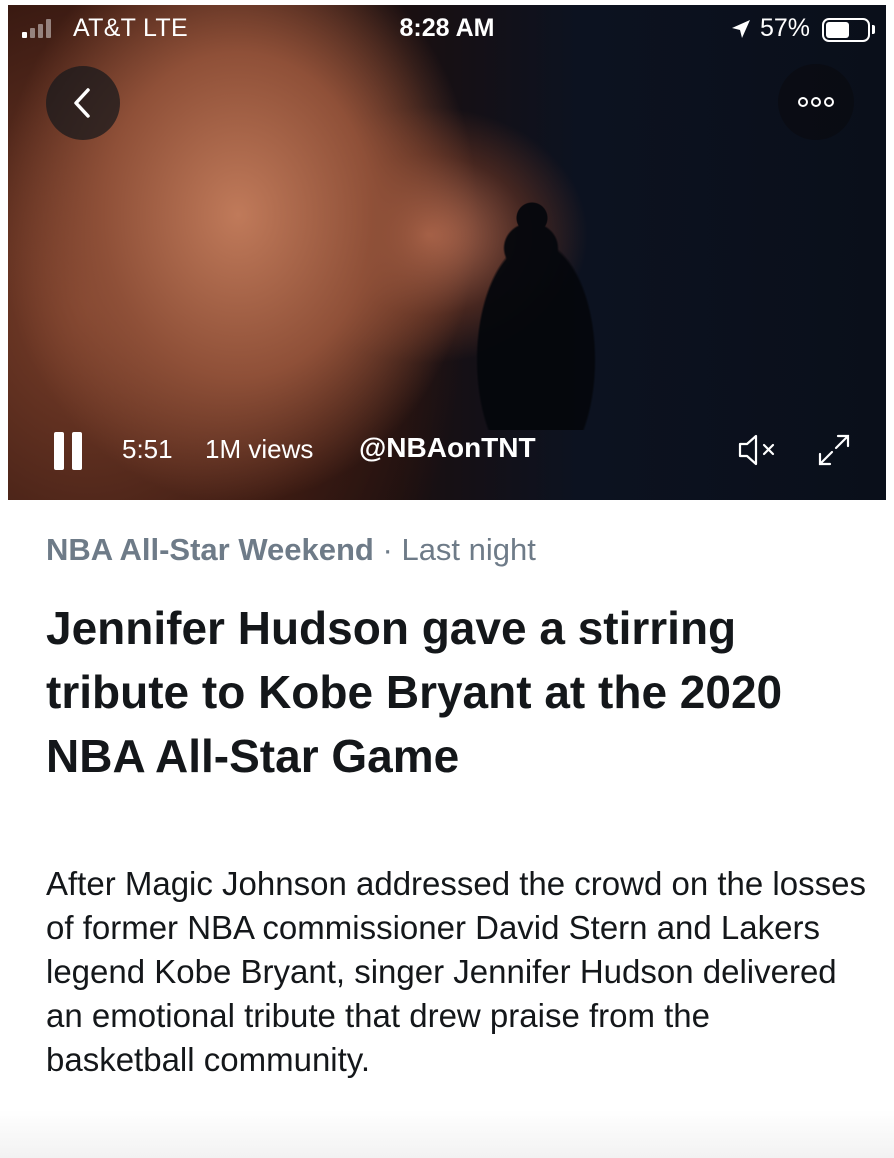  I want to click on status-bar: AT&T LTE 8:28 AM 57%, so click(447, 28).